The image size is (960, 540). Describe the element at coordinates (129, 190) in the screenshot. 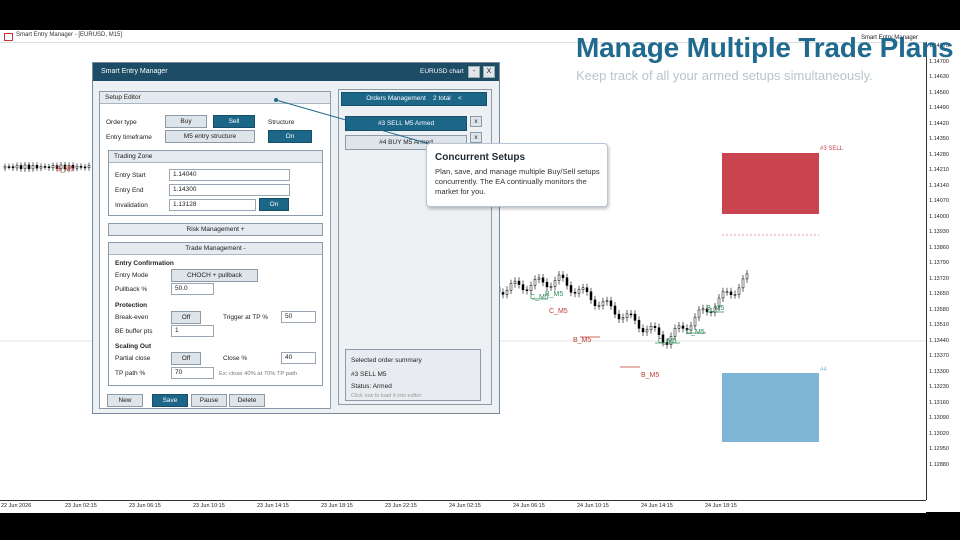

I see `entry-end-label: Entry End` at that location.